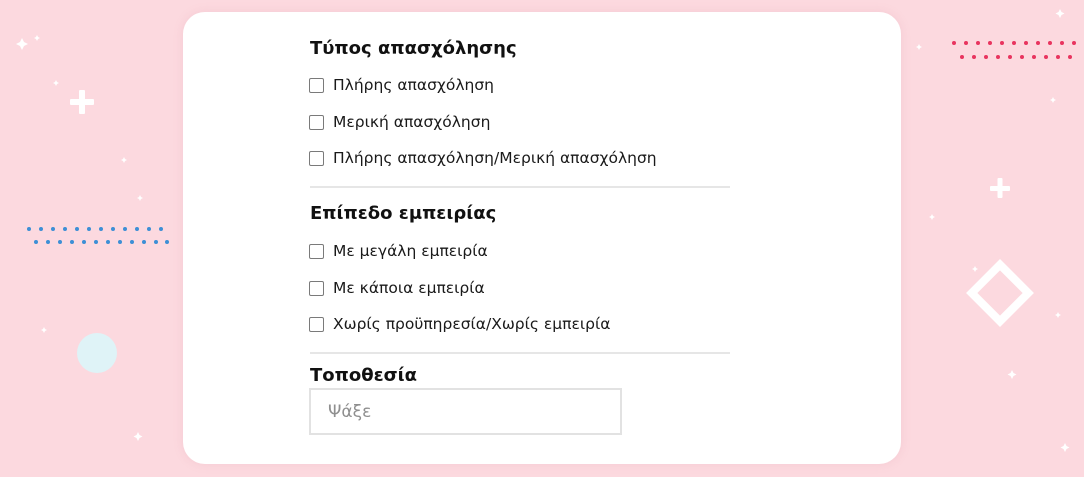 This screenshot has height=477, width=1084. What do you see at coordinates (1014, 50) in the screenshot?
I see `red-dotted-lines` at bounding box center [1014, 50].